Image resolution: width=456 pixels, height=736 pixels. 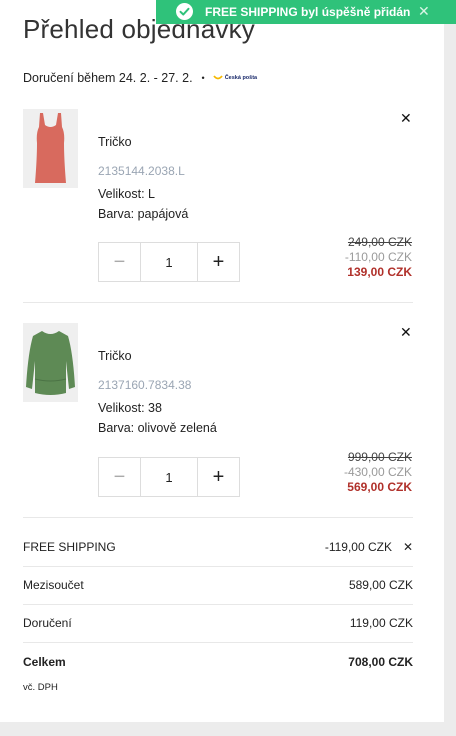 I want to click on original-price: 249,00 CZK, so click(x=379, y=242).